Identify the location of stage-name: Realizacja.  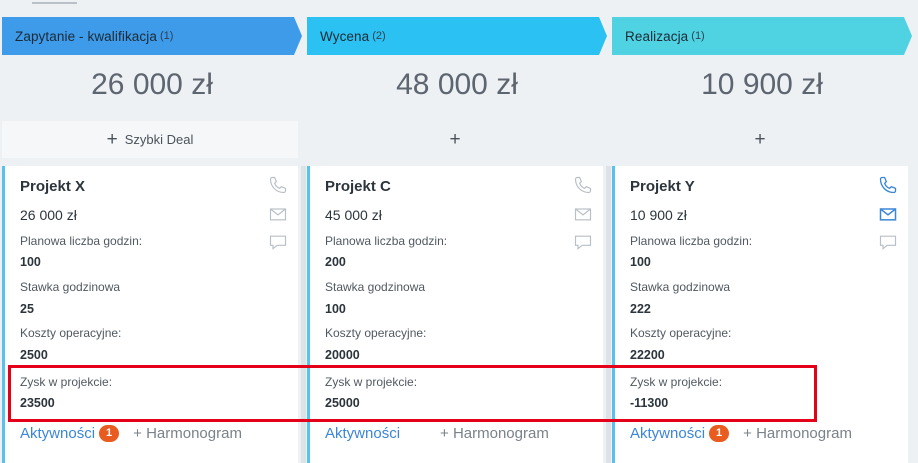
(657, 36).